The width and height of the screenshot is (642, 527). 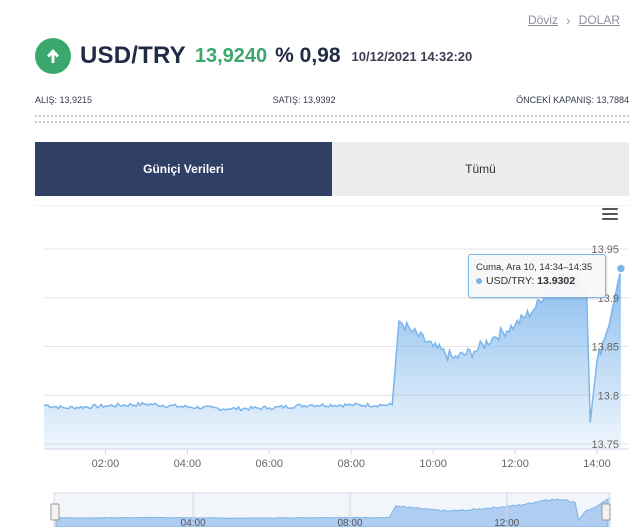 I want to click on range-navigator: 04:00 08:00 12:00, so click(x=330, y=509).